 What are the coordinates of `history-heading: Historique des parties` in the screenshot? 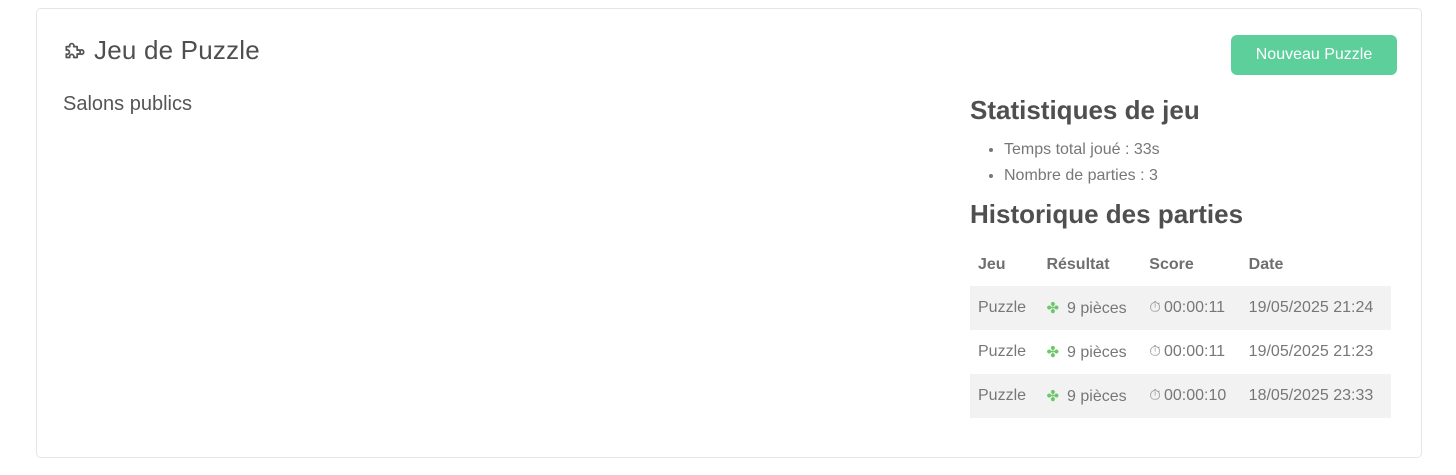 It's located at (1107, 214).